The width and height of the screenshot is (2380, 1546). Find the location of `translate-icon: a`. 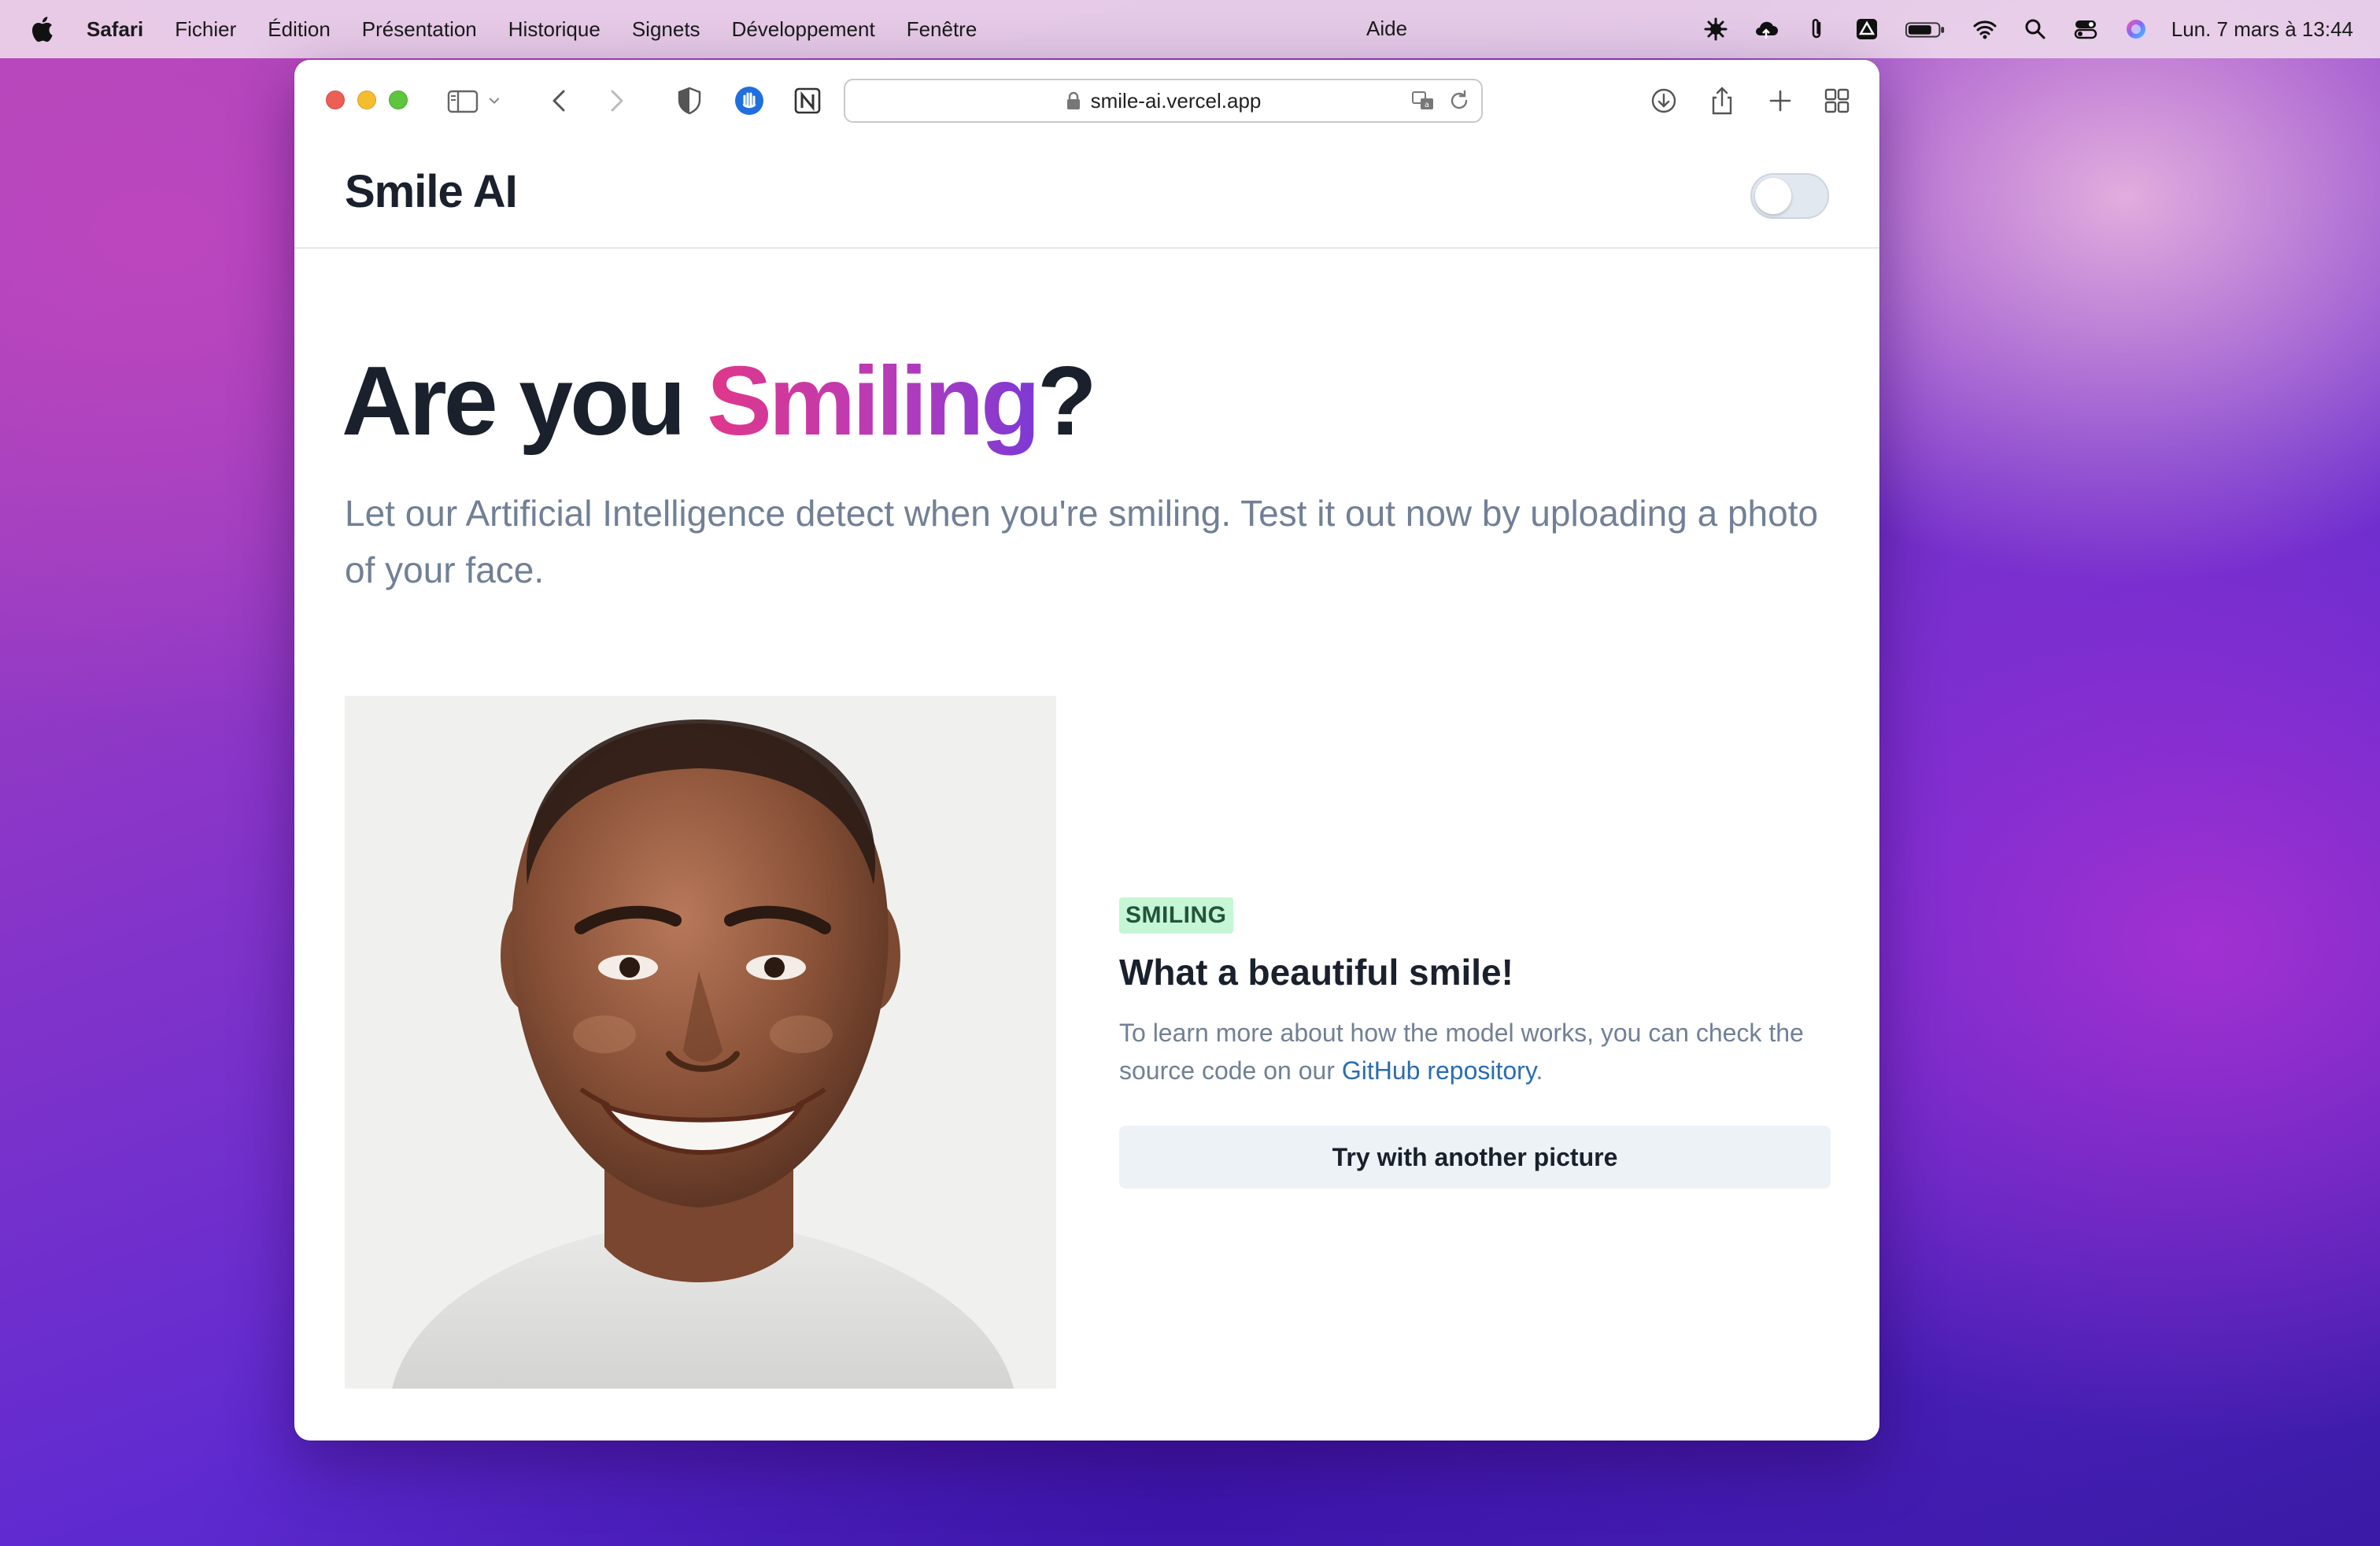

translate-icon: a is located at coordinates (1423, 101).